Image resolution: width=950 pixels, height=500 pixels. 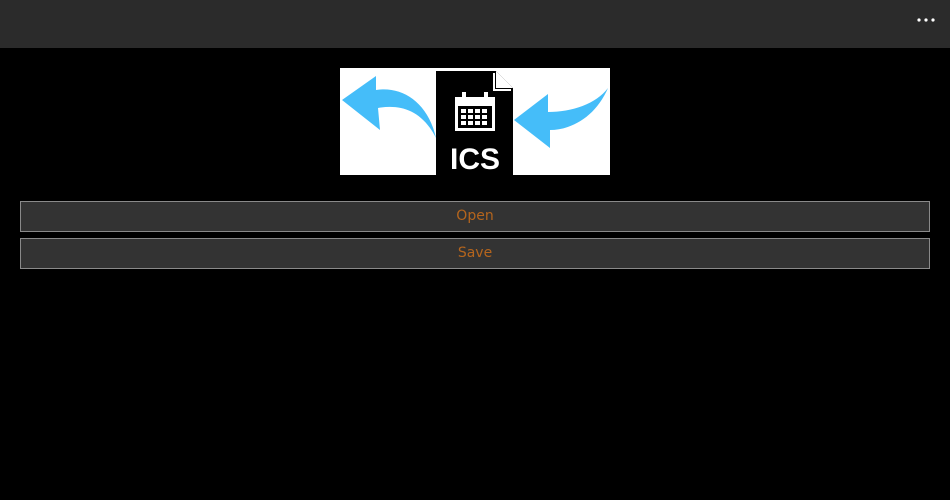 What do you see at coordinates (475, 111) in the screenshot?
I see `calendar-icon` at bounding box center [475, 111].